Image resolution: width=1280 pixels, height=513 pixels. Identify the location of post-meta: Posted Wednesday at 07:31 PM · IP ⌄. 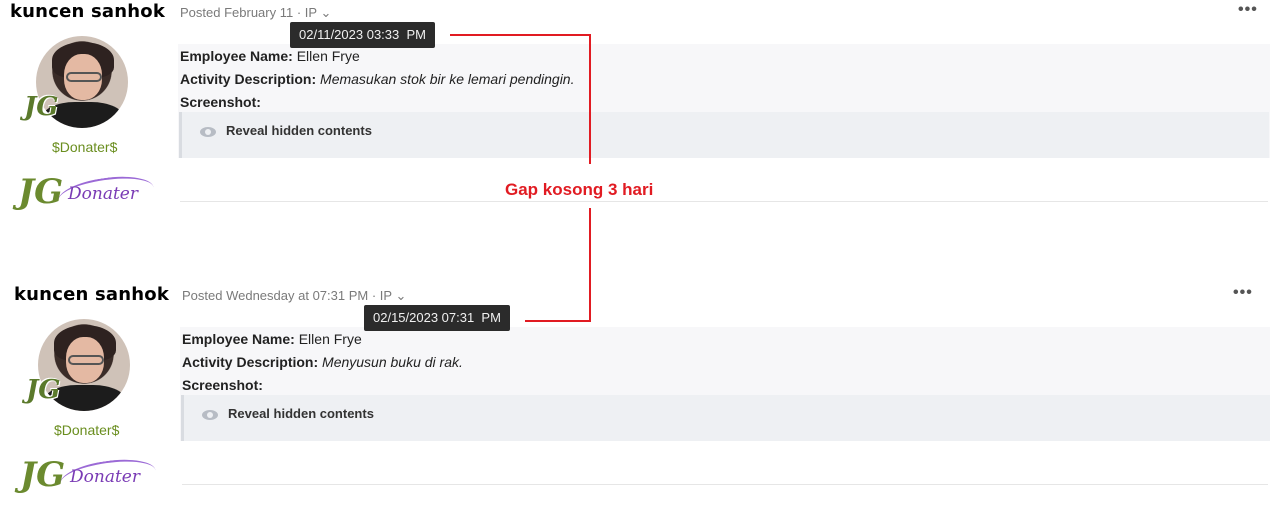
(294, 296).